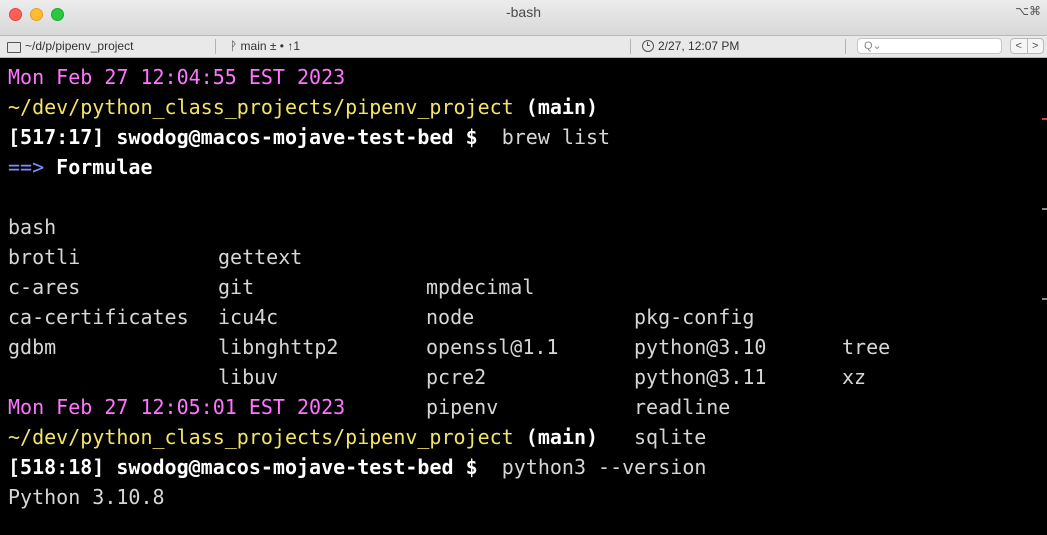  I want to click on formula-item: icu4c, so click(248, 317).